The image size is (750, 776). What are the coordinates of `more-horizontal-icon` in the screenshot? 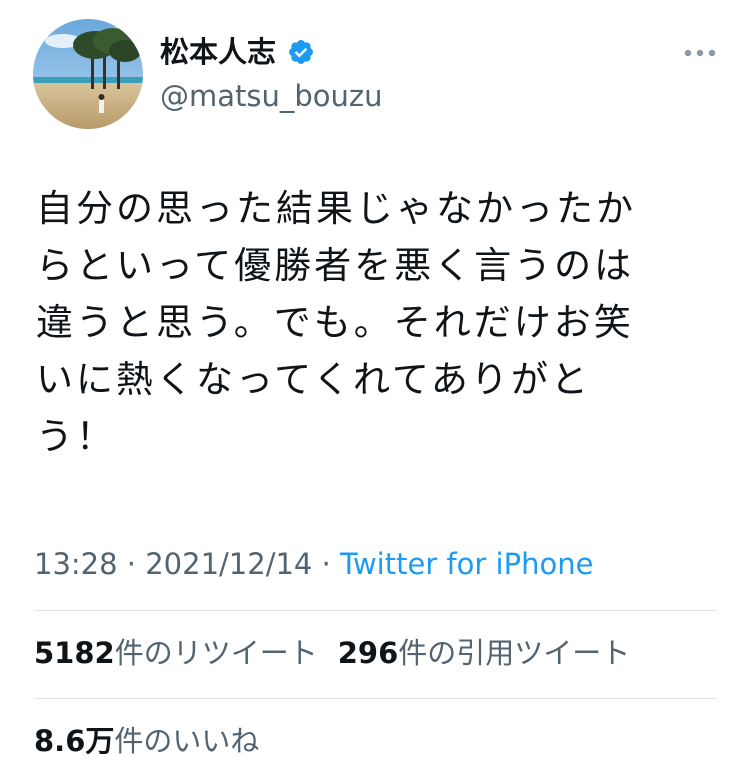 It's located at (700, 53).